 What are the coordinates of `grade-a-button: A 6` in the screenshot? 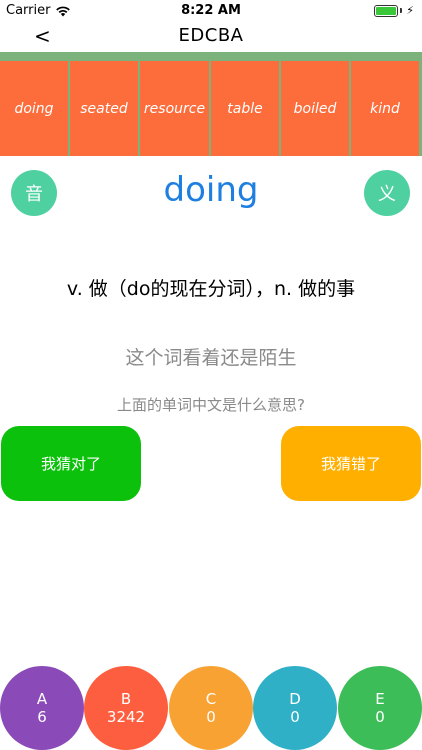 It's located at (42, 708).